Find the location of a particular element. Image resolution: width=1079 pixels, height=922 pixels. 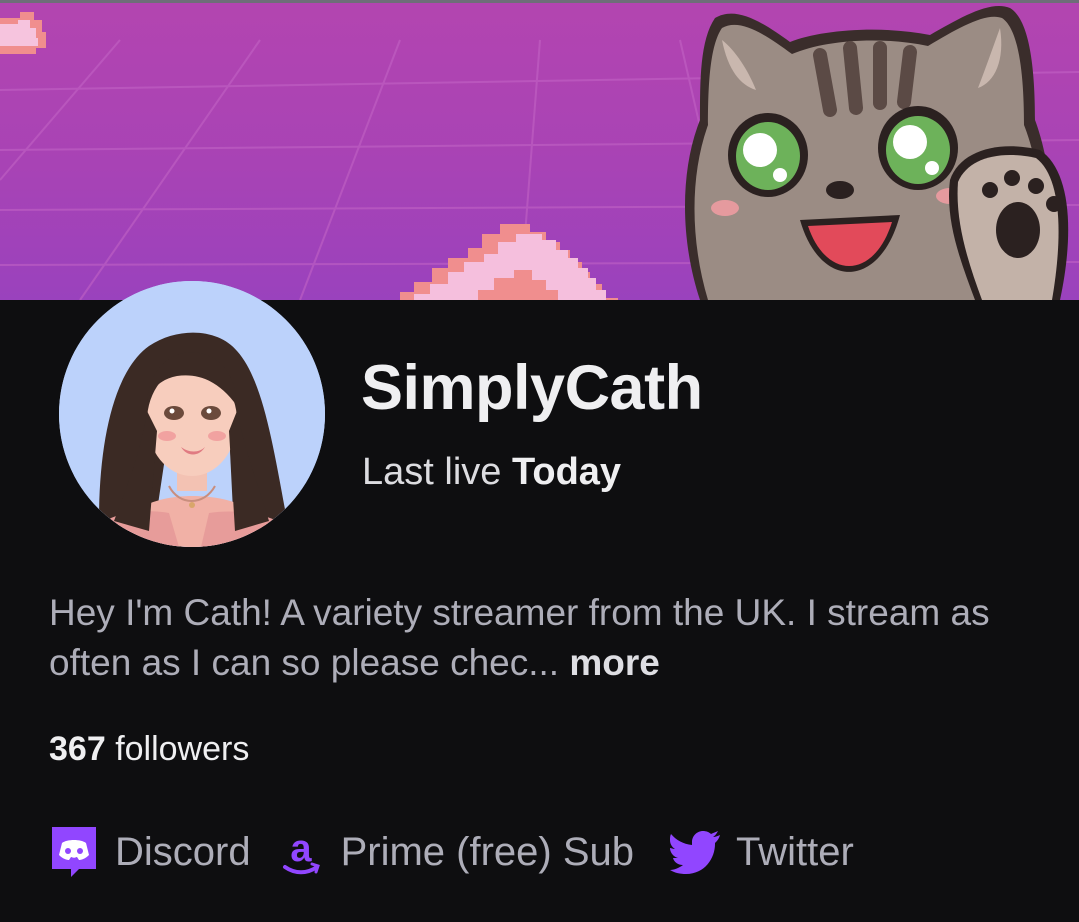

social-links: Discord a Prime (free) Sub Twitter is located at coordinates (451, 852).